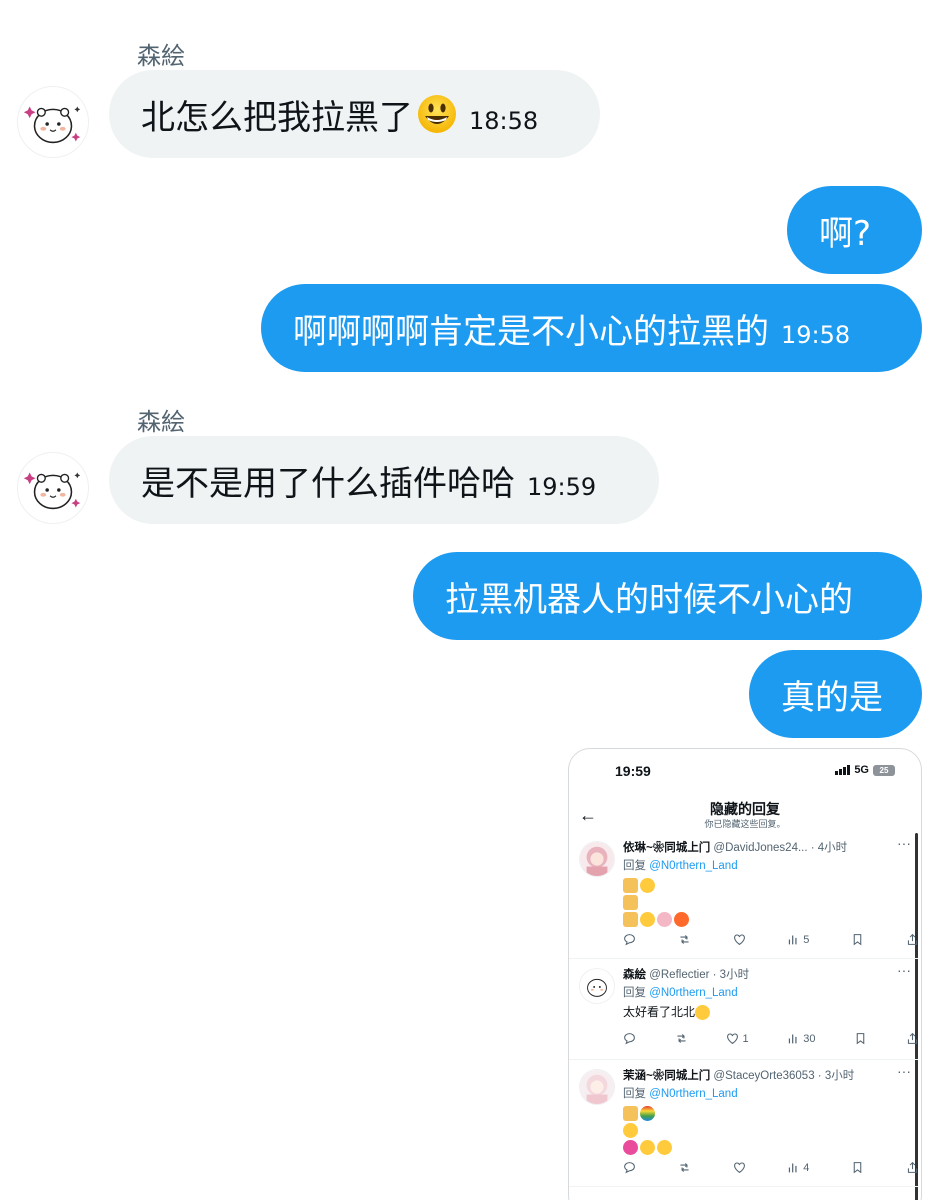 The image size is (942, 1200). Describe the element at coordinates (647, 1148) in the screenshot. I see `star-struck-emoji-icon` at that location.